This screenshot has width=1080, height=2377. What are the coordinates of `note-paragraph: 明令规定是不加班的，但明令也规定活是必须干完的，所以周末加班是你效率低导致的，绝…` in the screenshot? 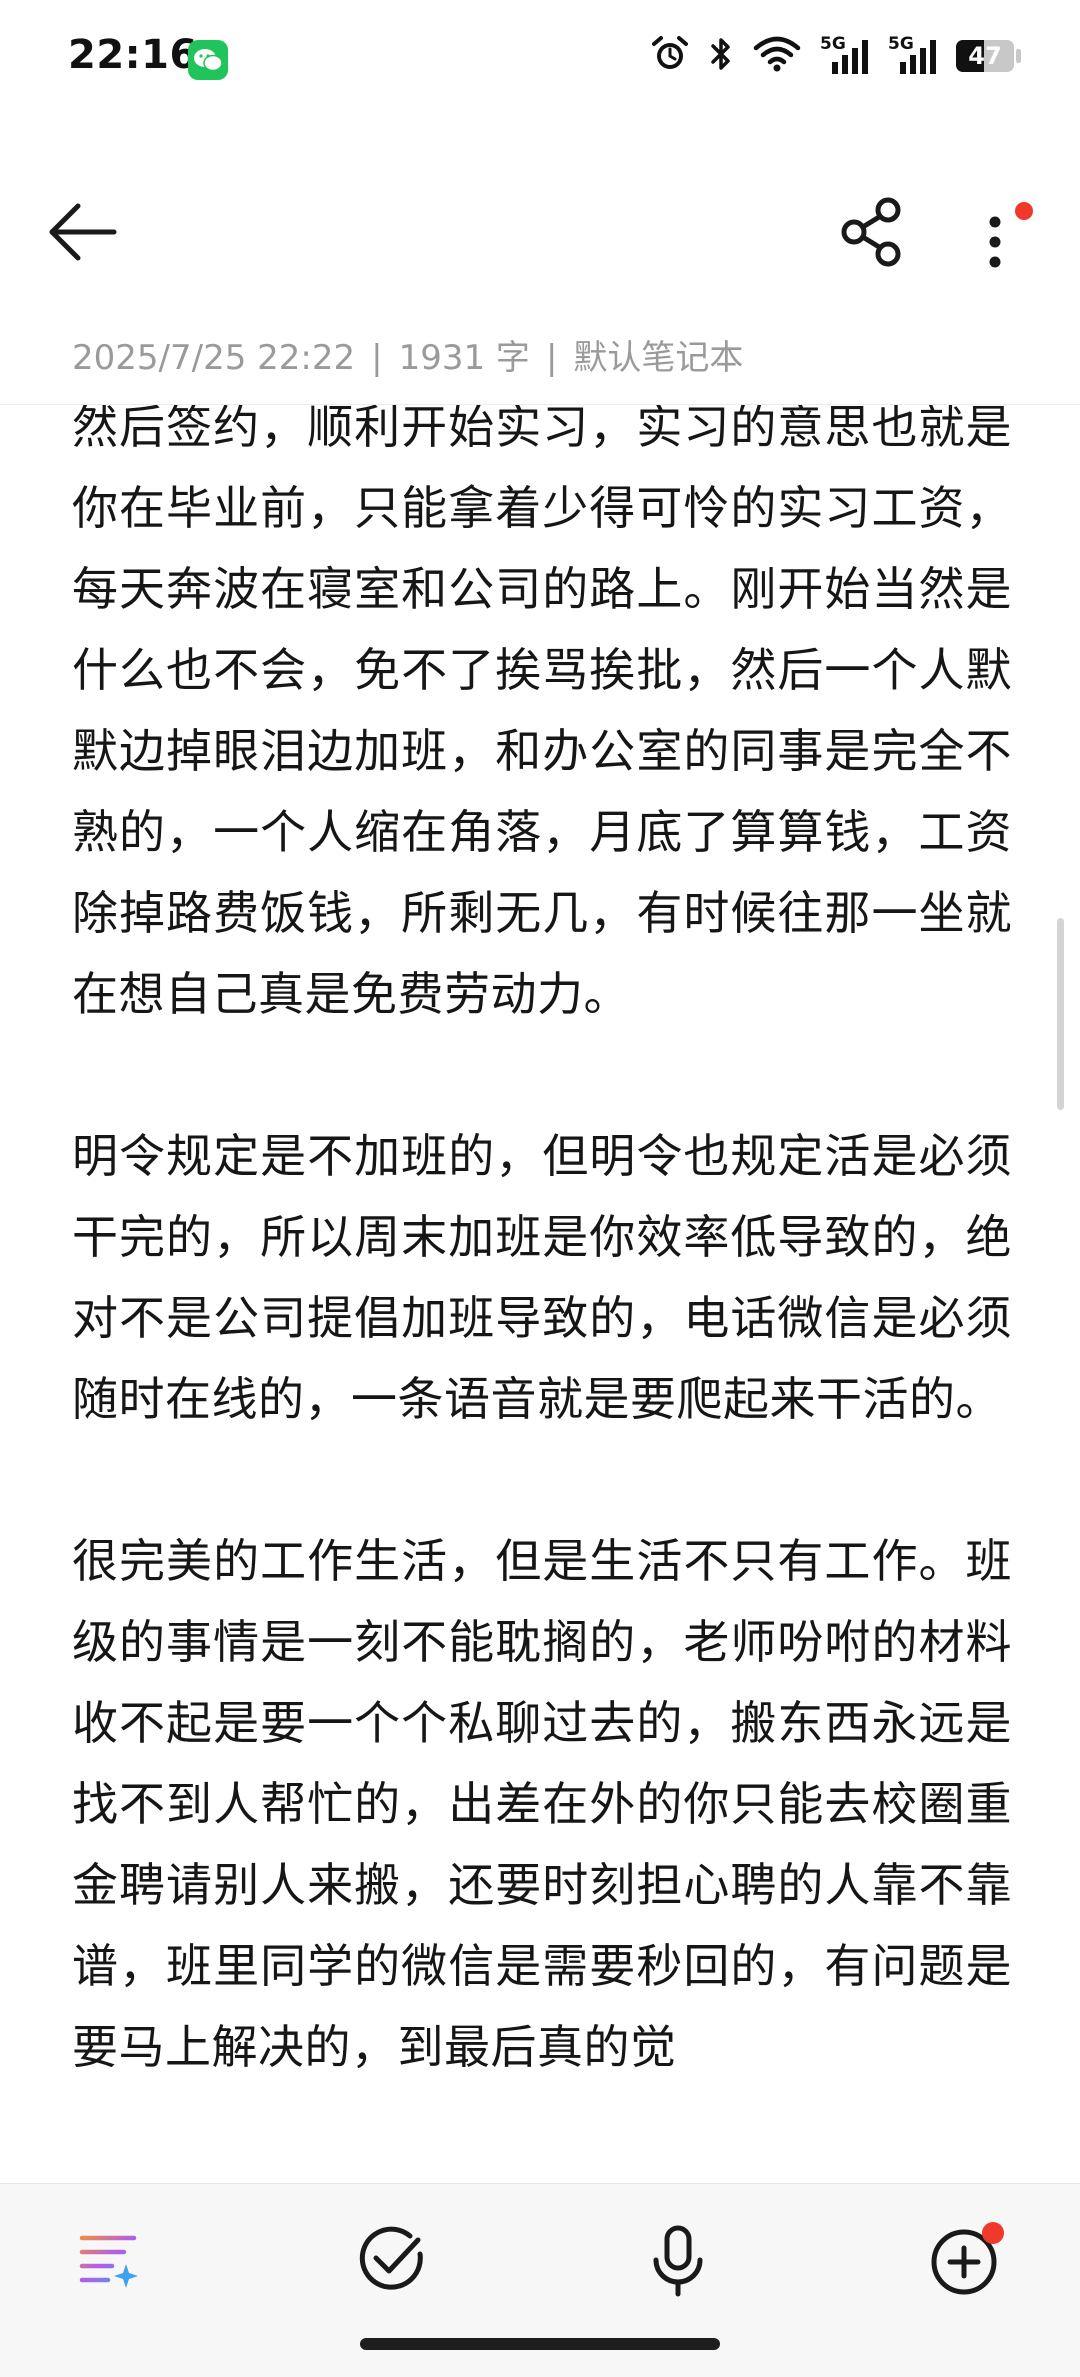 It's located at (542, 1278).